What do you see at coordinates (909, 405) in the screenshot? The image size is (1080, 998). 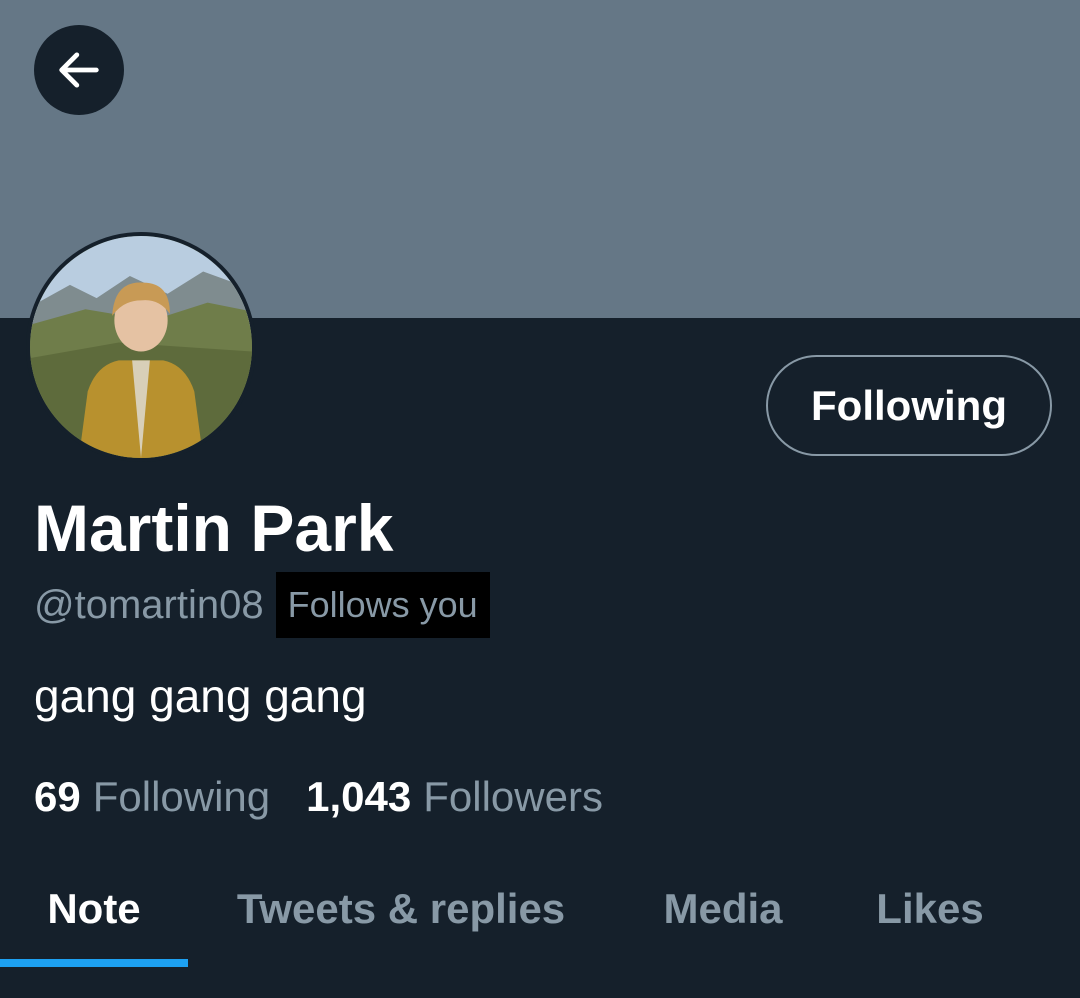 I see `following-button: Following` at bounding box center [909, 405].